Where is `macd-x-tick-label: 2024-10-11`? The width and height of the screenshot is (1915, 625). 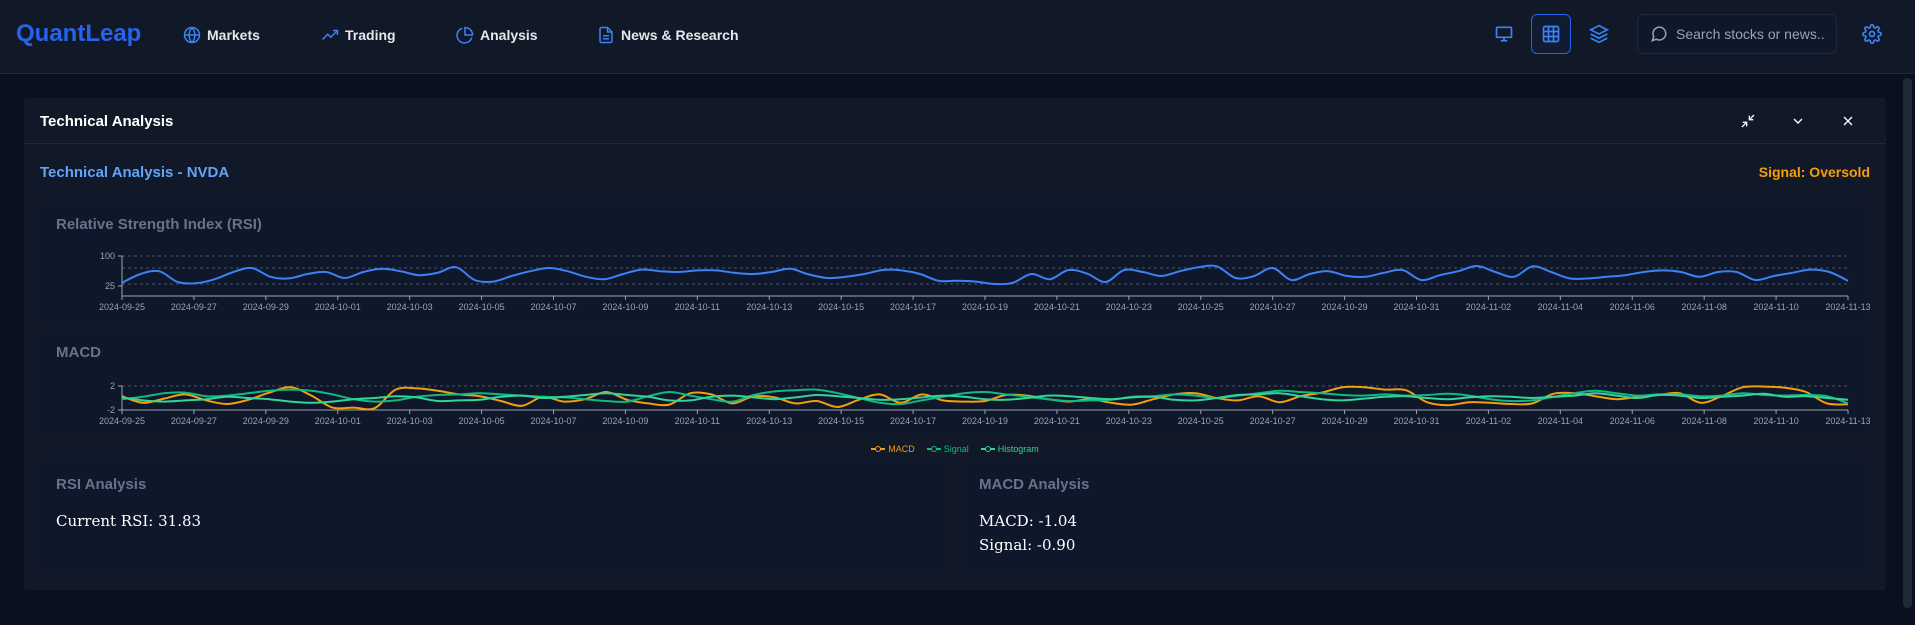 macd-x-tick-label: 2024-10-11 is located at coordinates (697, 421).